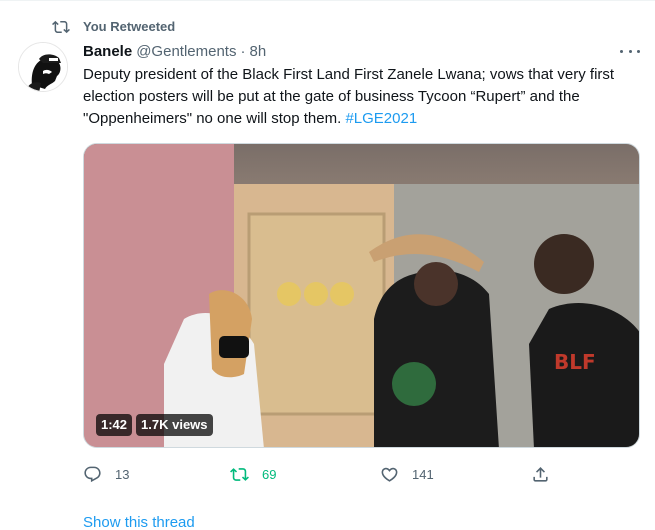 This screenshot has height=530, width=655. I want to click on author-name: Banele, so click(107, 51).